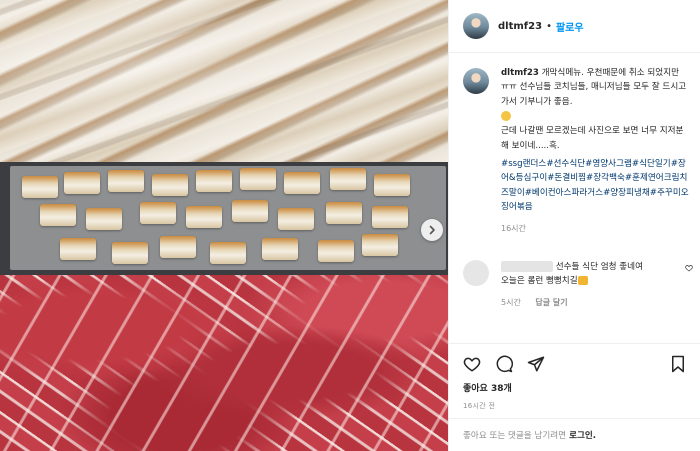 The width and height of the screenshot is (700, 451). What do you see at coordinates (582, 435) in the screenshot?
I see `login-link: 로그인.` at bounding box center [582, 435].